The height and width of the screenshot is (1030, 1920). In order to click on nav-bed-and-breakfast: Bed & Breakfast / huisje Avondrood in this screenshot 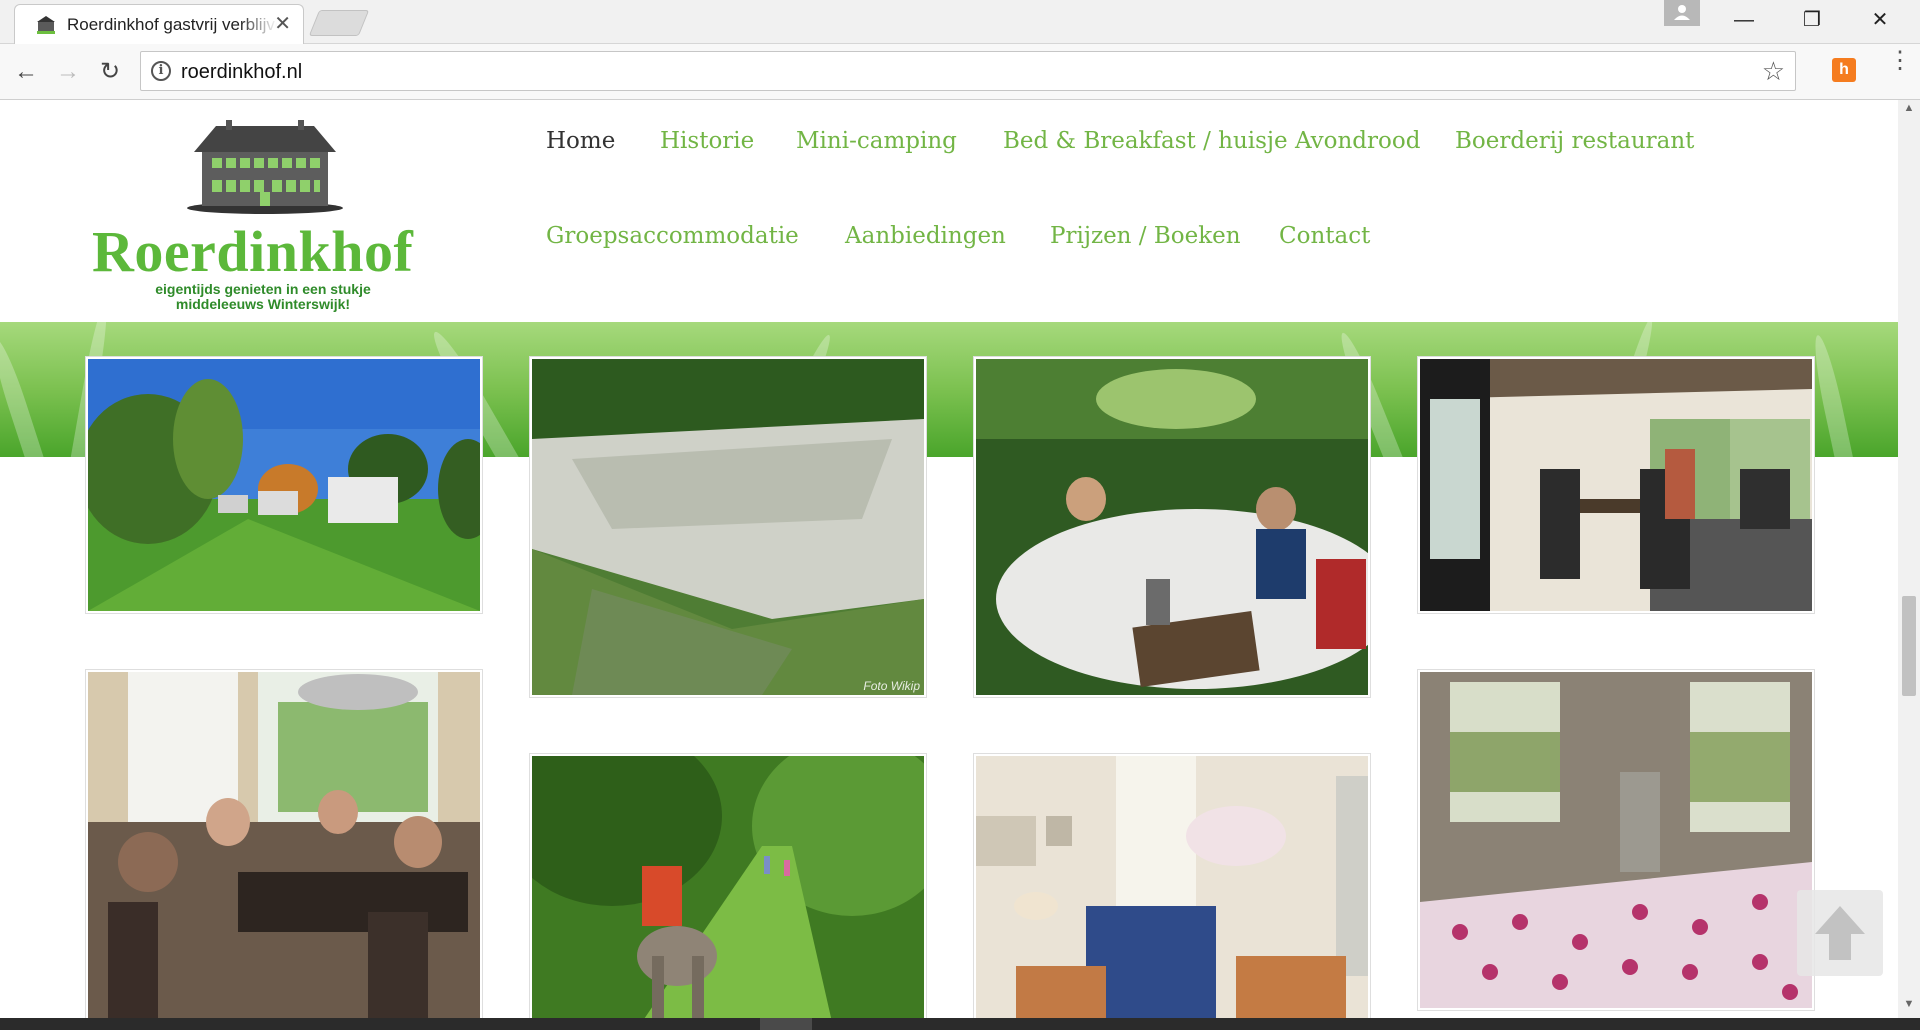, I will do `click(1211, 141)`.